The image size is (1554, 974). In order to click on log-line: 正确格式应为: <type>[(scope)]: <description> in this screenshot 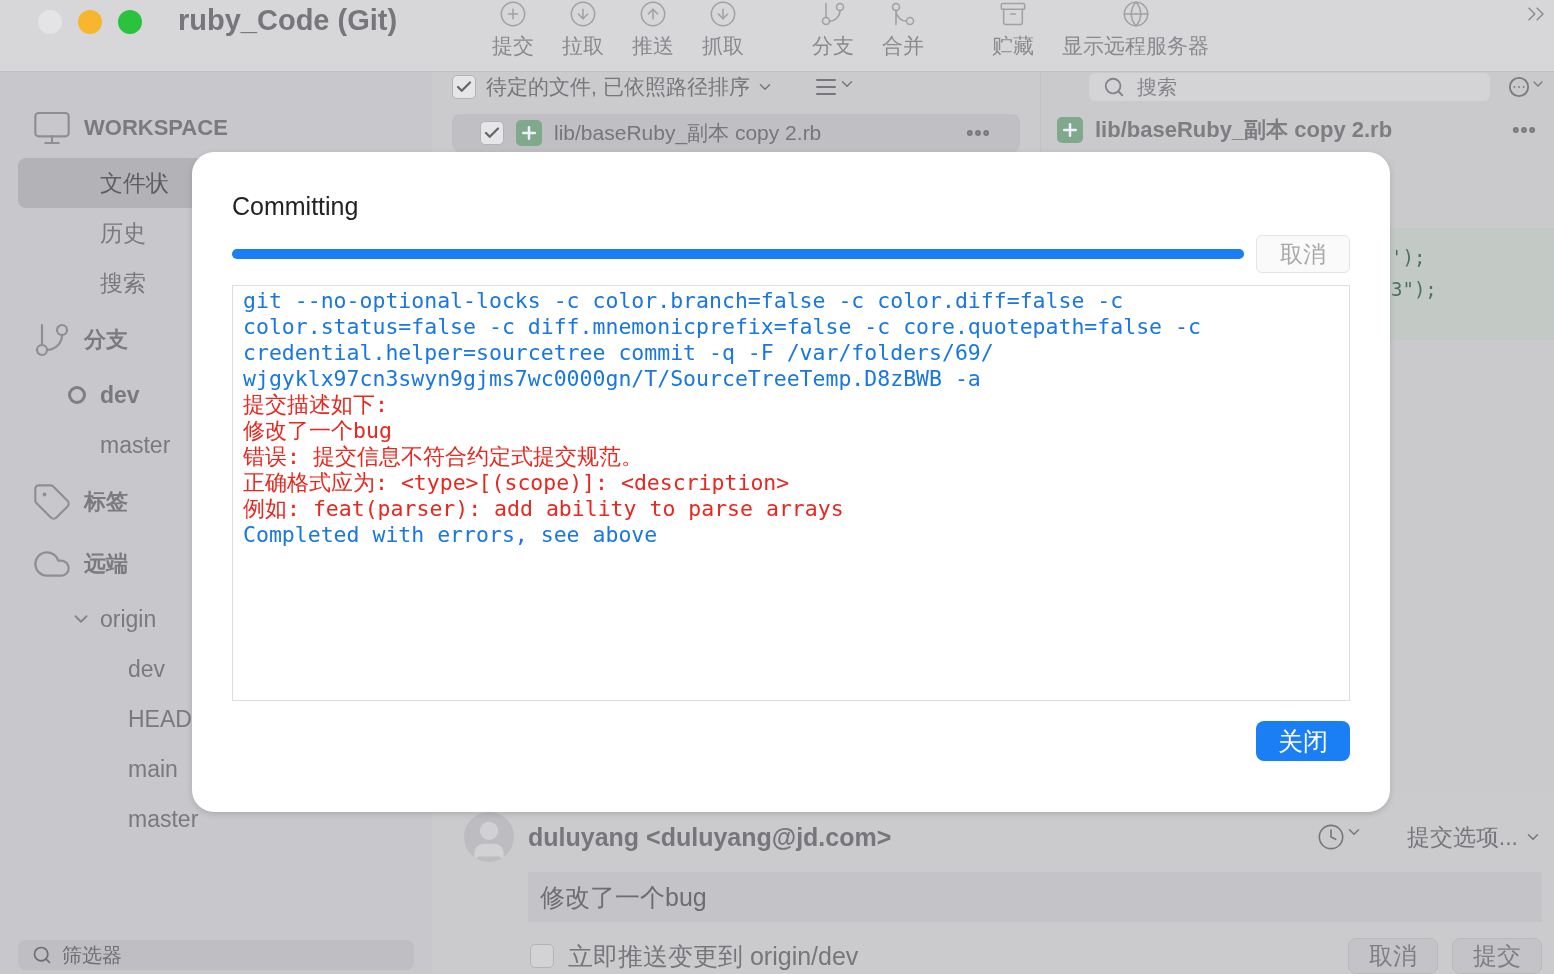, I will do `click(516, 483)`.